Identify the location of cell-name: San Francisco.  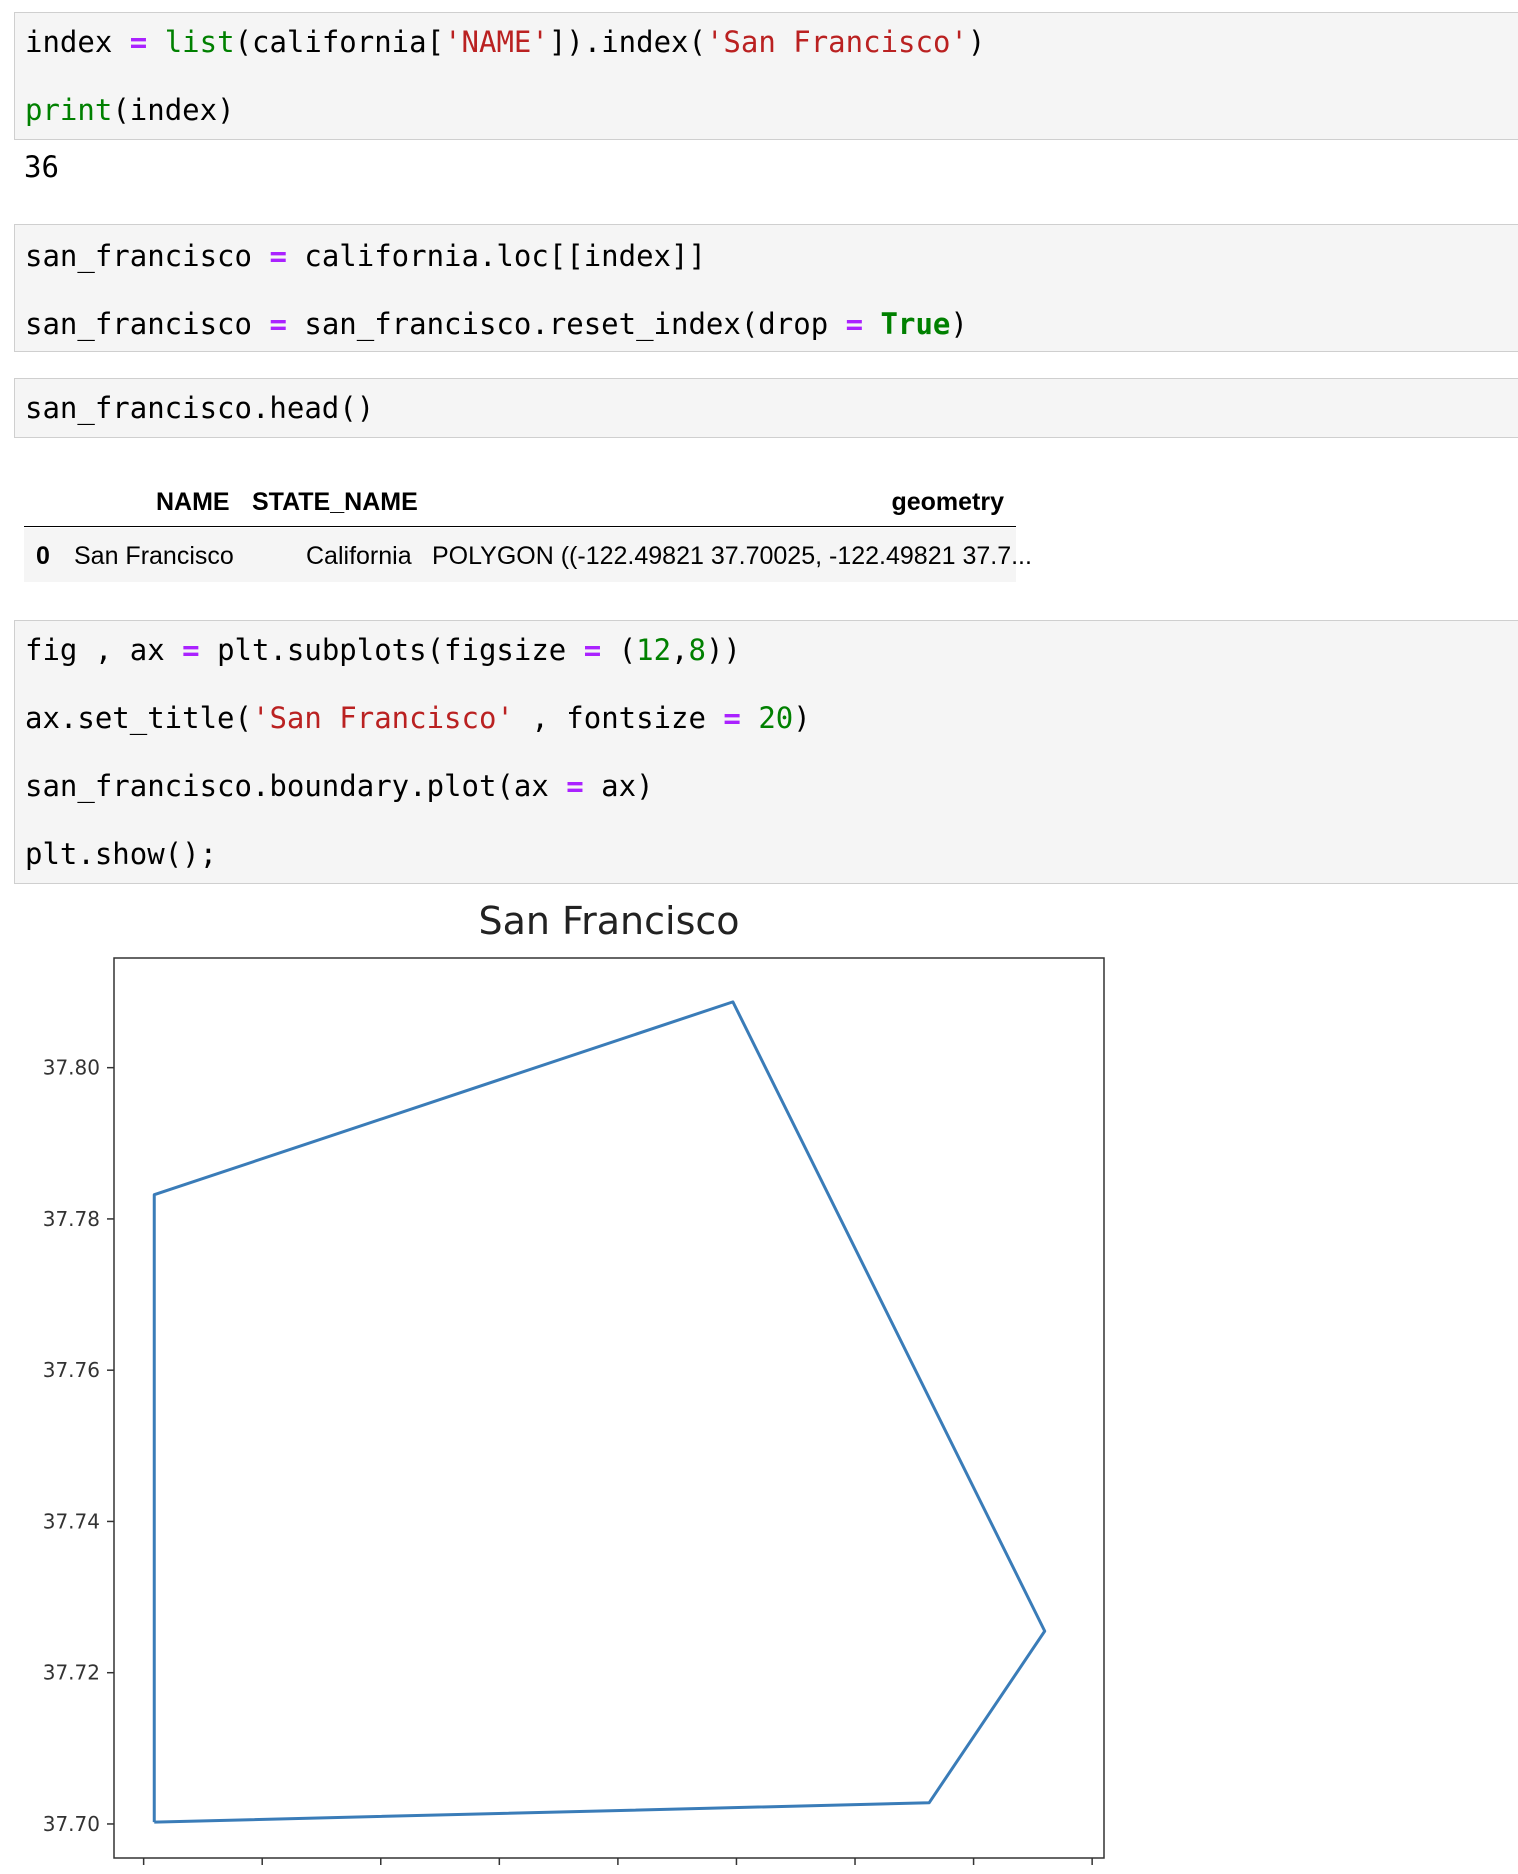
(154, 556).